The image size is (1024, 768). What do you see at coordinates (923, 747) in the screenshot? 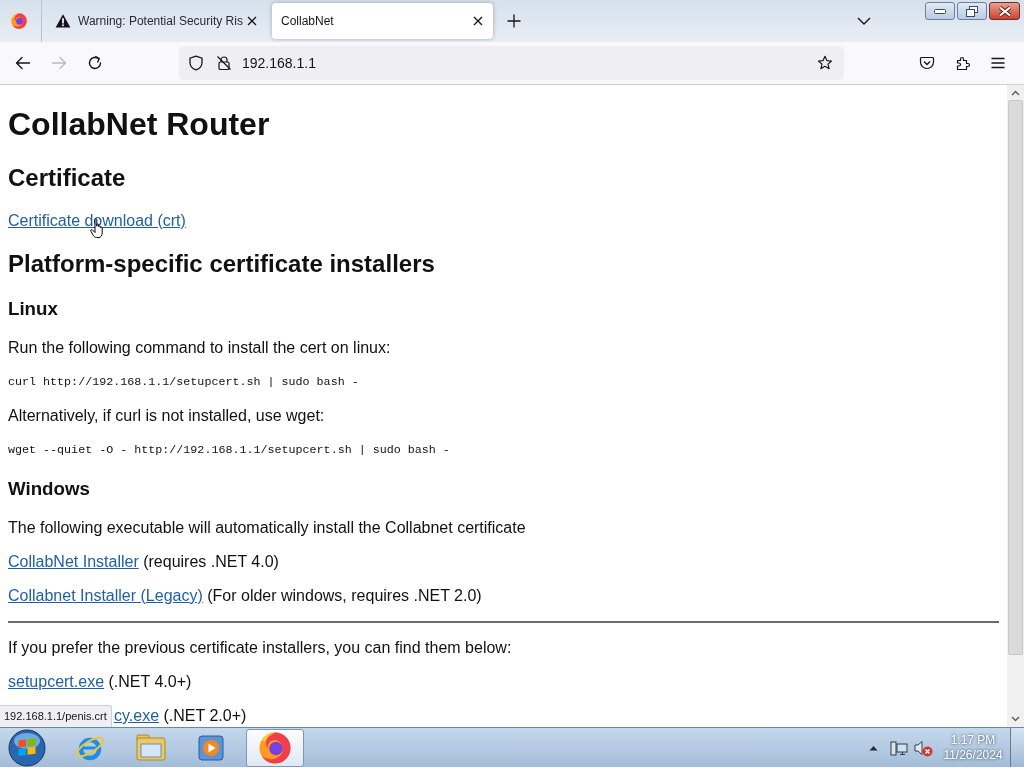
I see `muted-speaker-icon` at bounding box center [923, 747].